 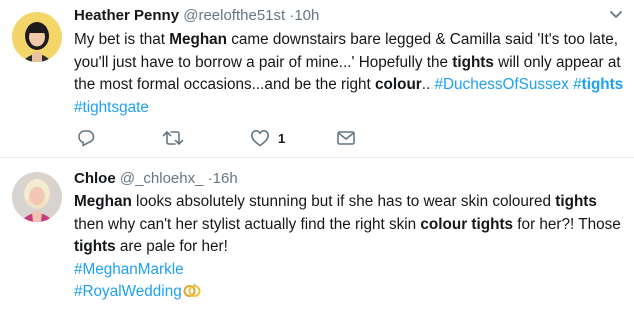 I want to click on tweet-header: Heather Penny @reelofthe51st ·10h, so click(x=196, y=16).